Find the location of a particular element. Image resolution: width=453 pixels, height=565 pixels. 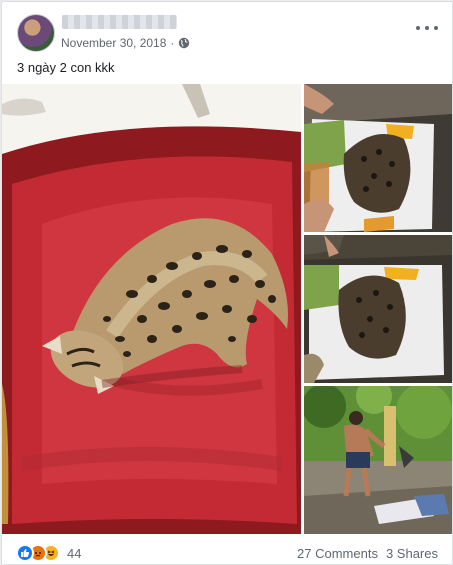

post-footer: 44 27 Comments 3 Shares is located at coordinates (227, 553).